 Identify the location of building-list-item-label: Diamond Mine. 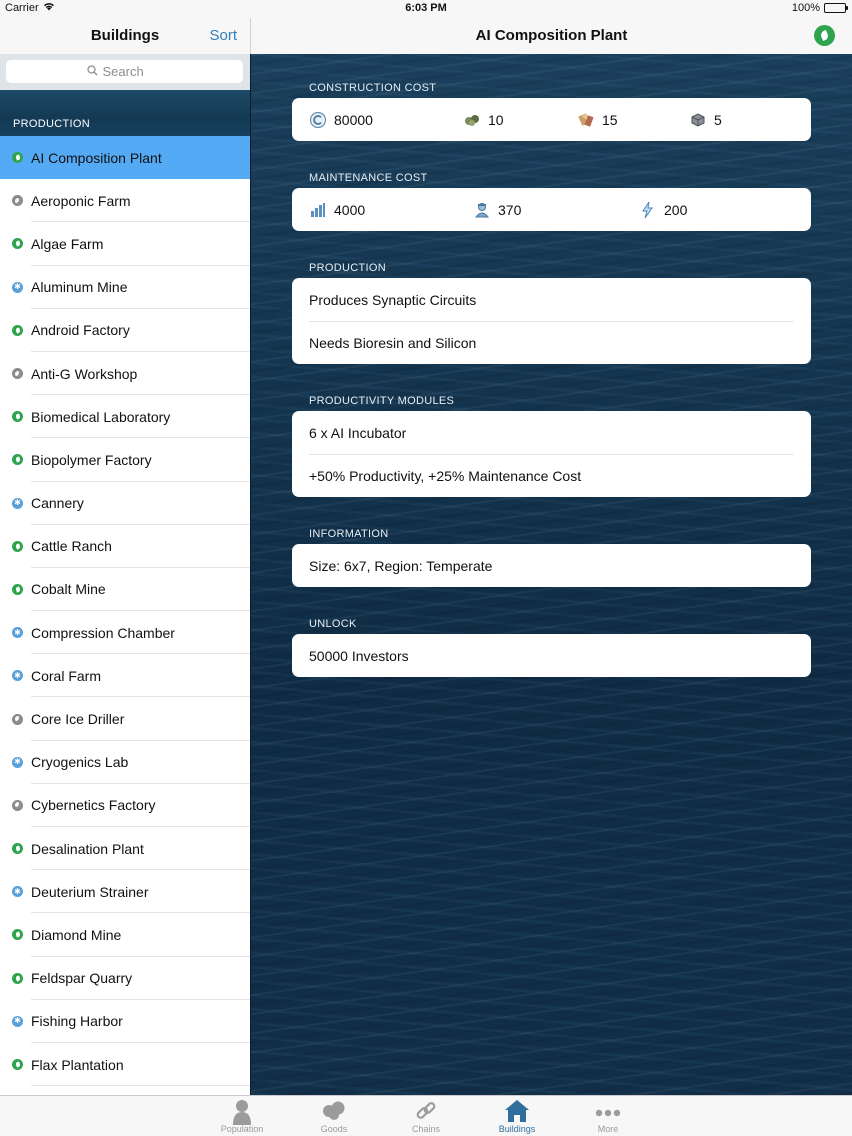
(76, 934).